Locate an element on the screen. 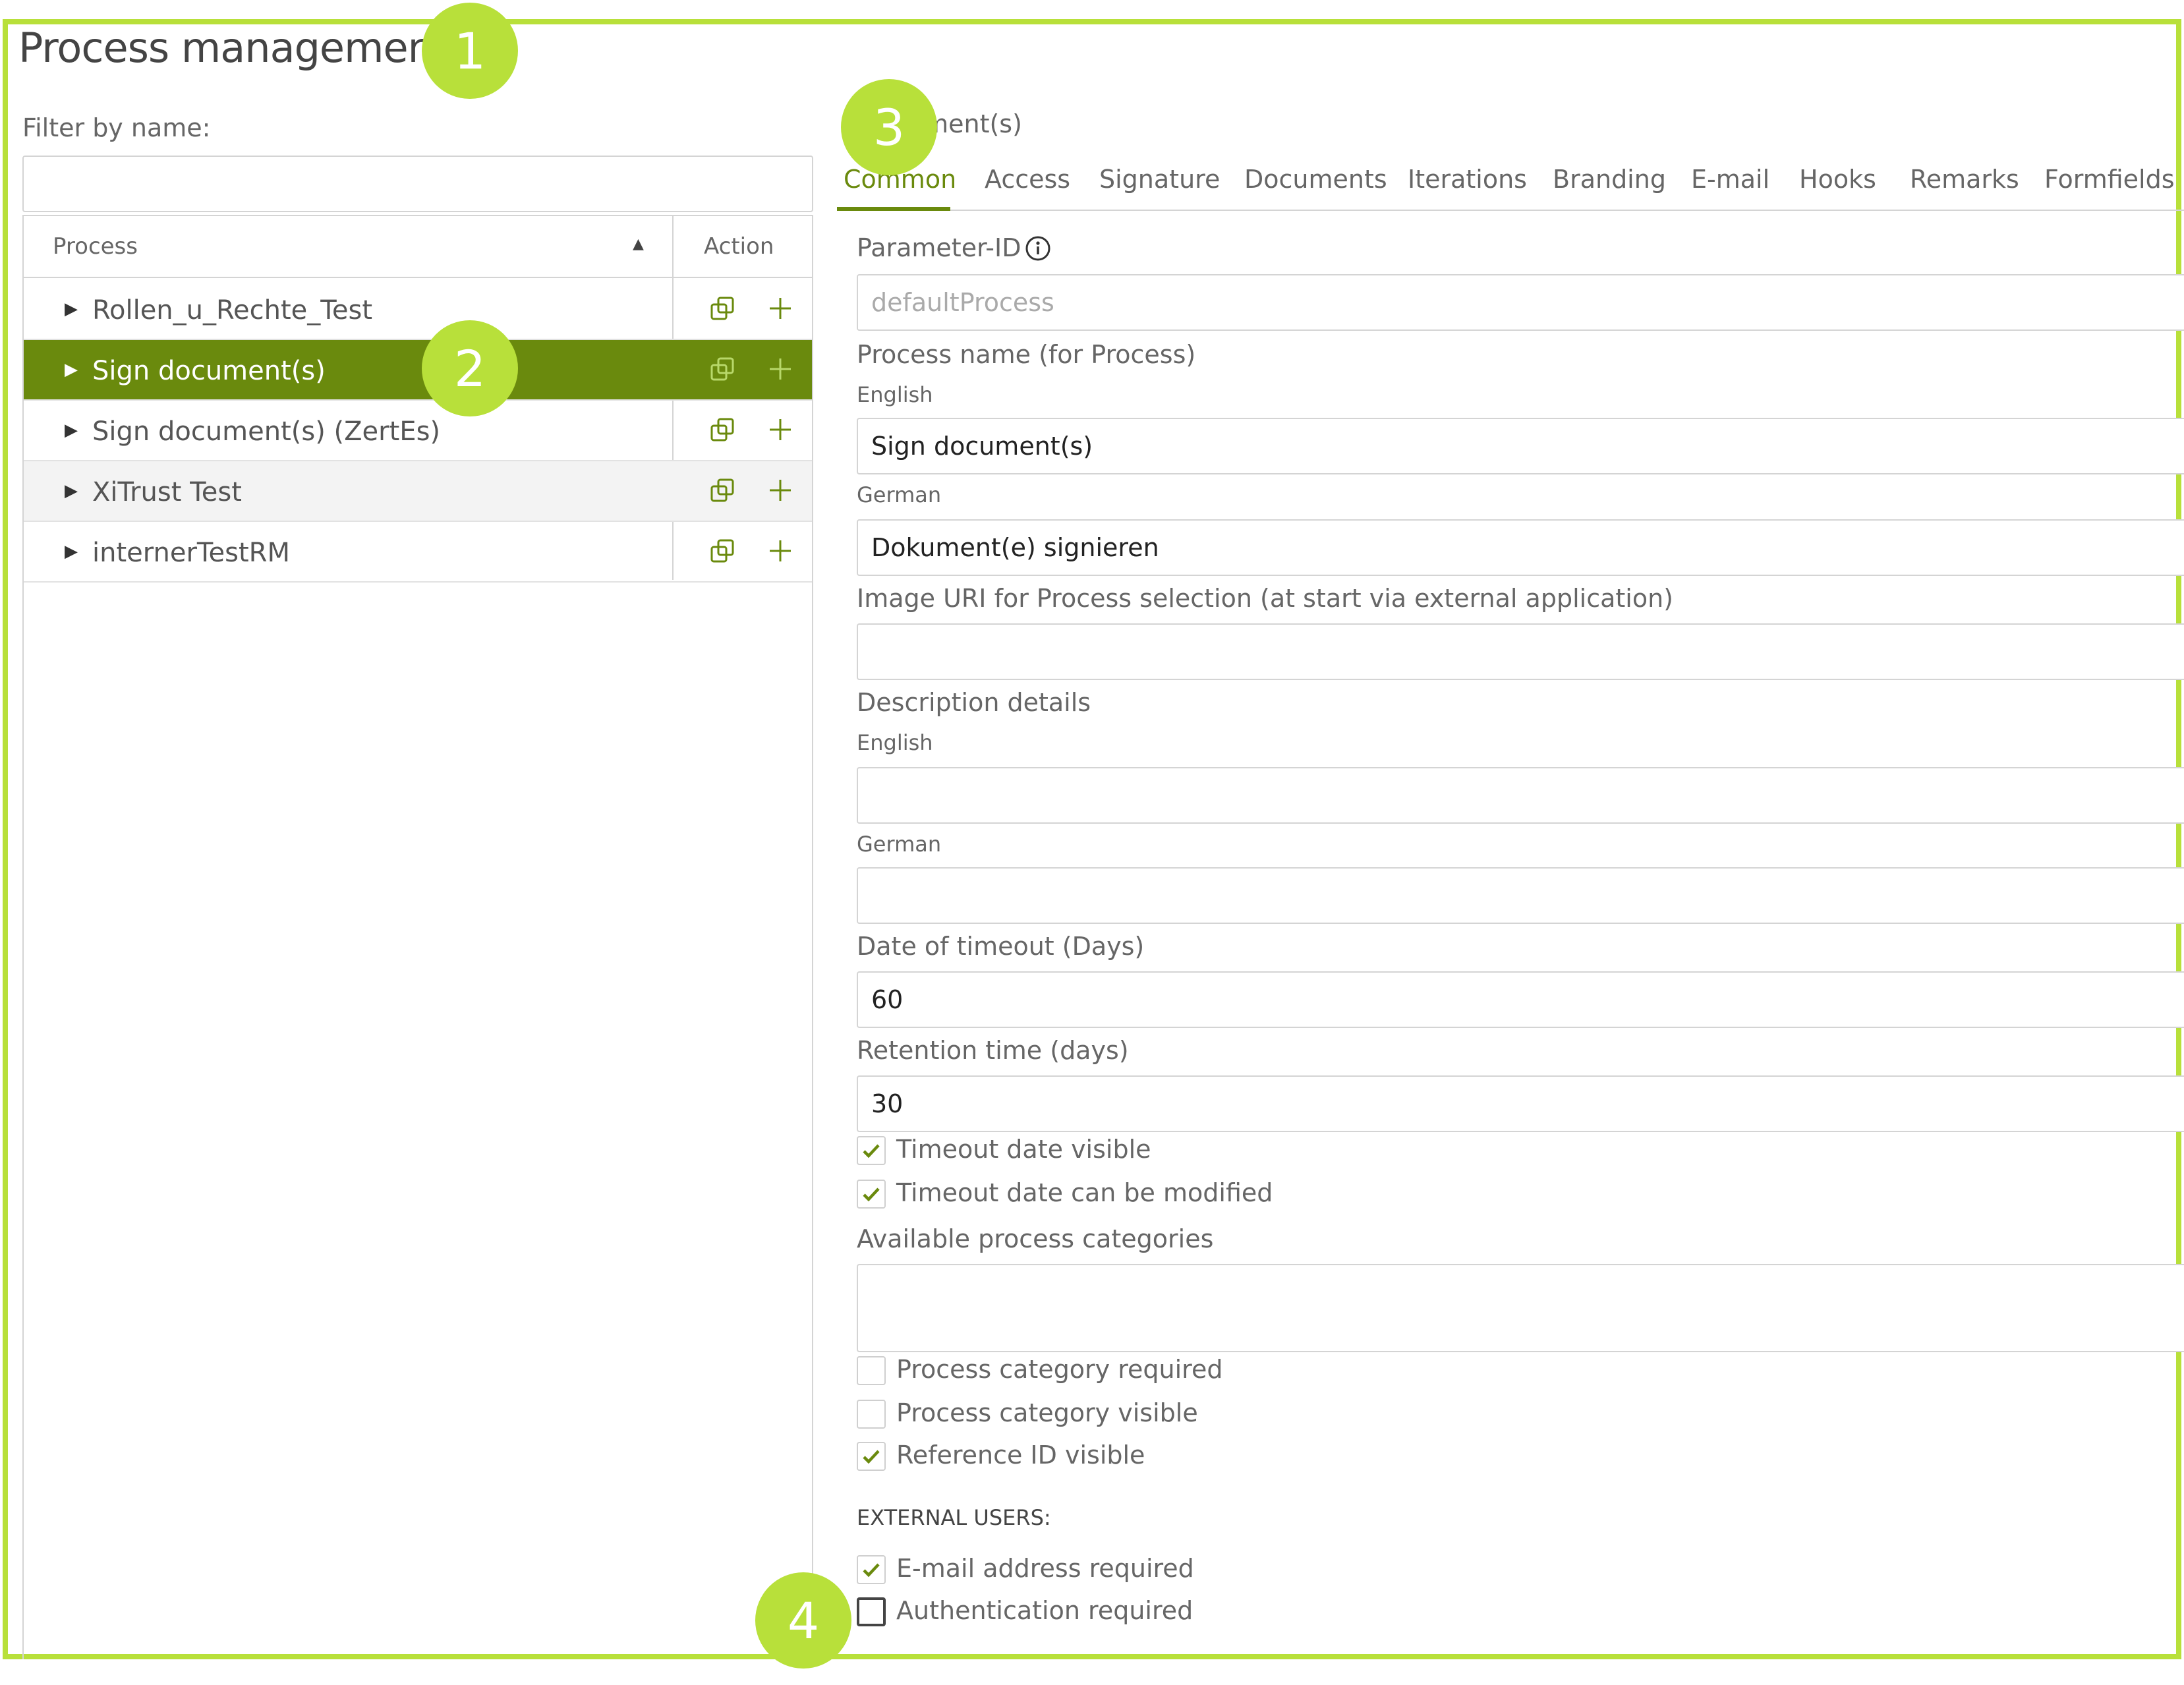 The width and height of the screenshot is (2184, 1685). tab-access: Access is located at coordinates (1027, 179).